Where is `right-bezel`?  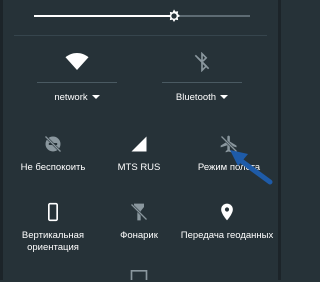 right-bezel is located at coordinates (279, 140).